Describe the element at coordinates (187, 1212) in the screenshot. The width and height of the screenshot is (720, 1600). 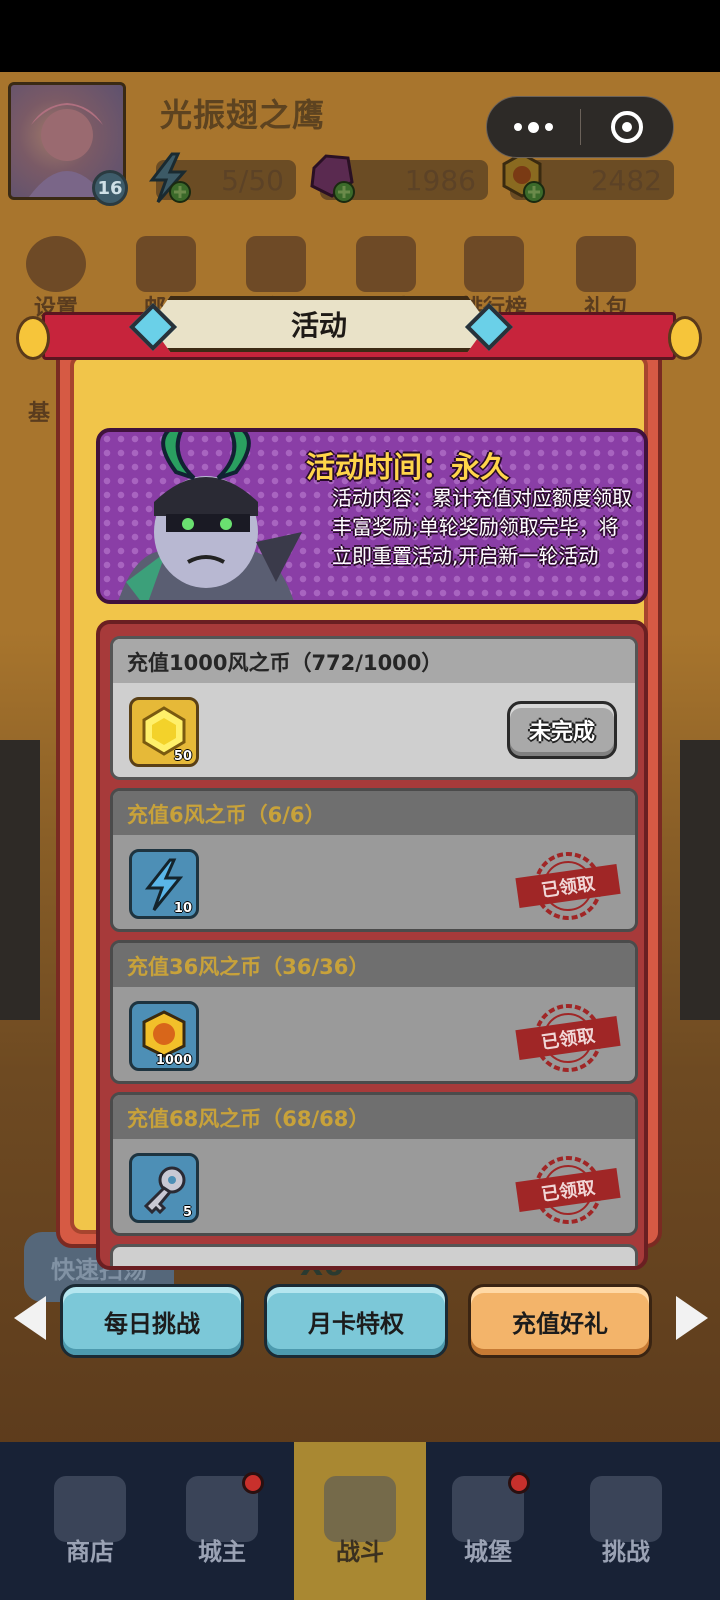
I see `reward-count: 5` at that location.